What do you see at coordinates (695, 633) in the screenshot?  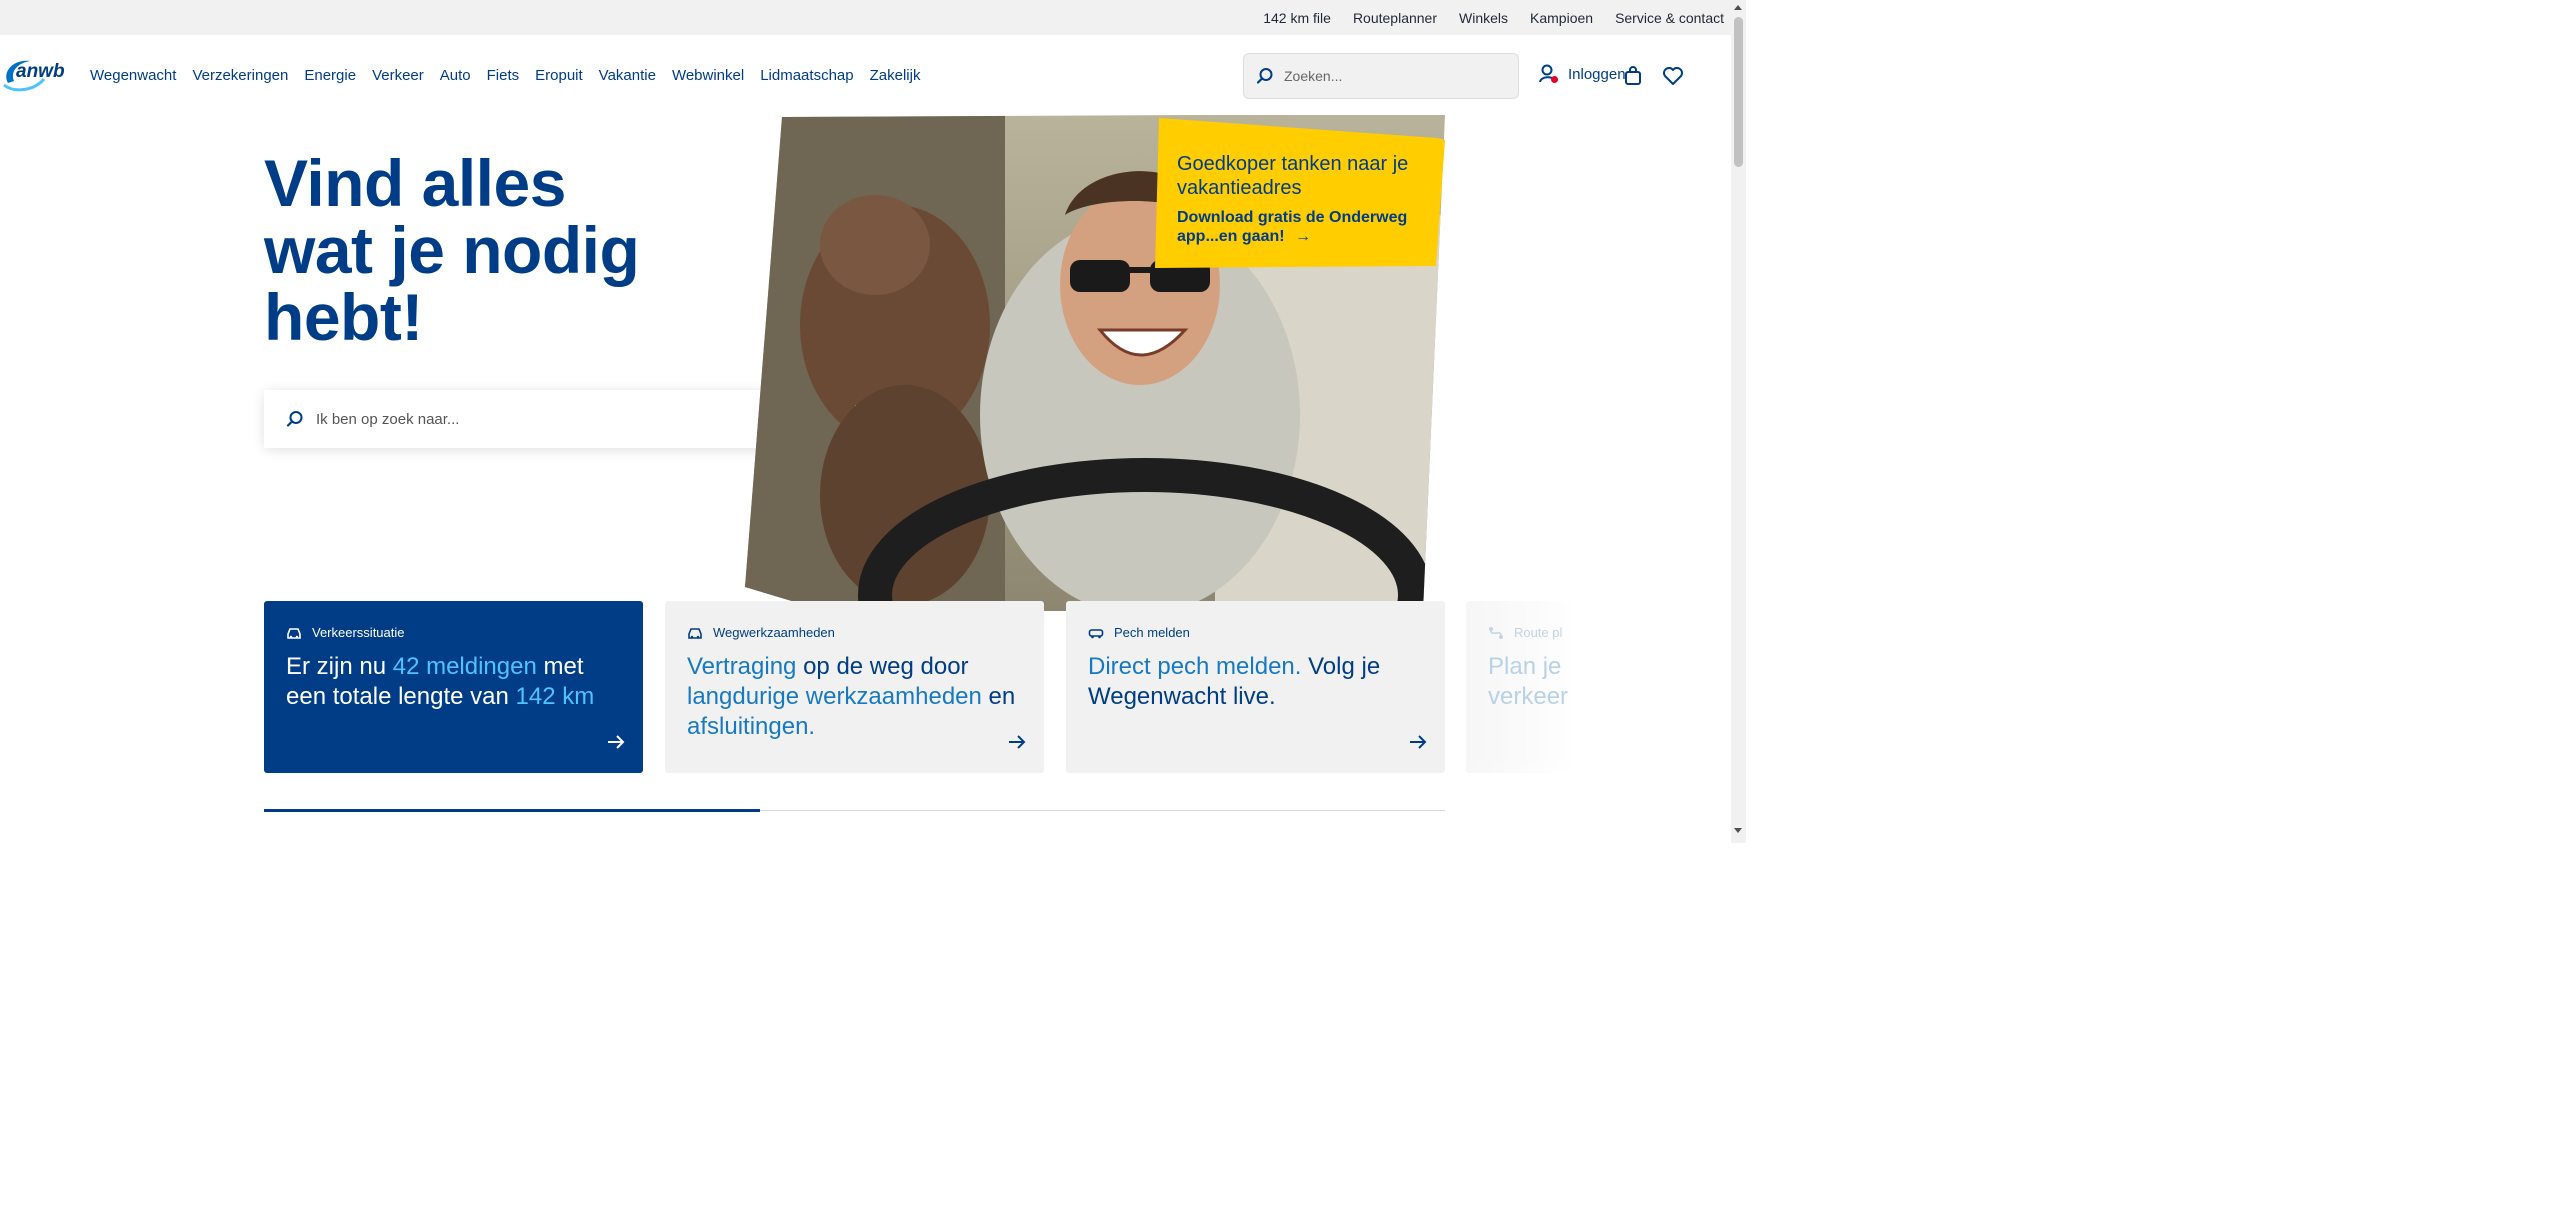 I see `road-works-icon` at bounding box center [695, 633].